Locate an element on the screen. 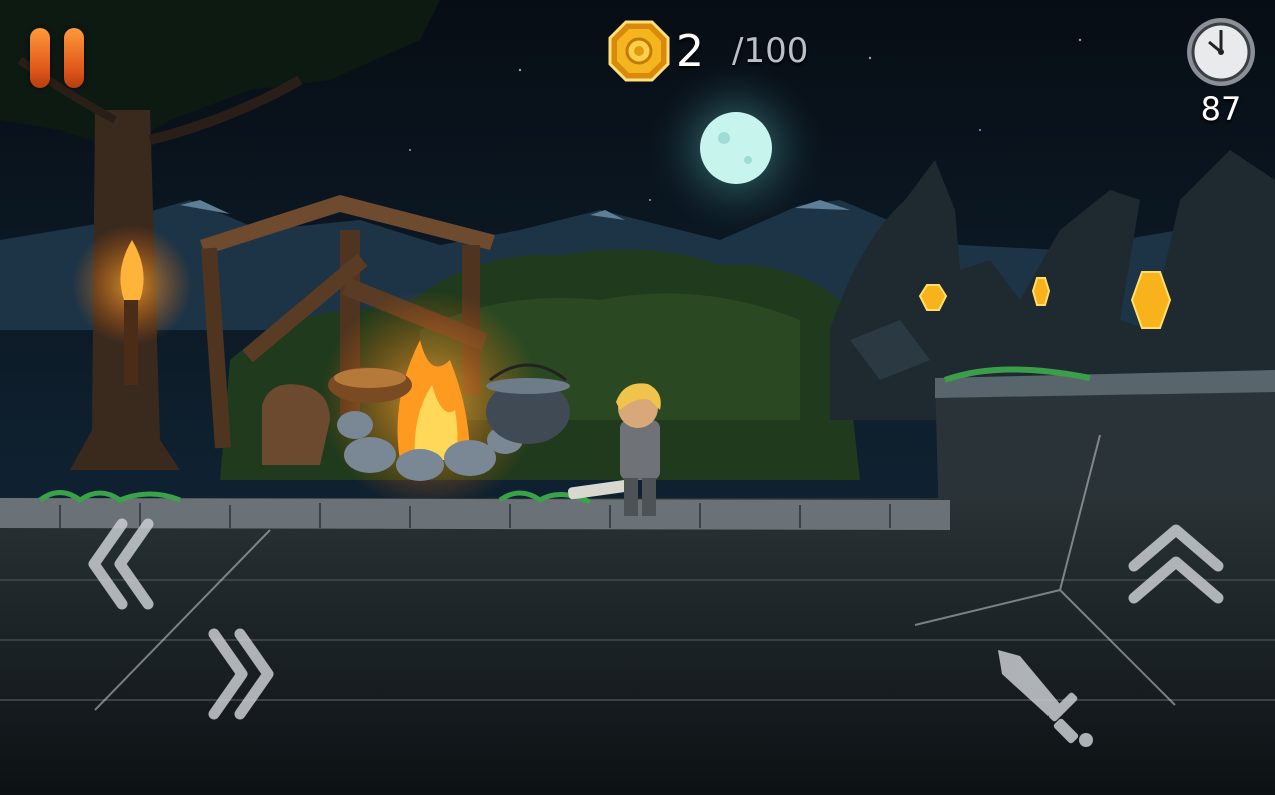 The height and width of the screenshot is (795, 1275). double-chevron-up-icon is located at coordinates (1176, 564).